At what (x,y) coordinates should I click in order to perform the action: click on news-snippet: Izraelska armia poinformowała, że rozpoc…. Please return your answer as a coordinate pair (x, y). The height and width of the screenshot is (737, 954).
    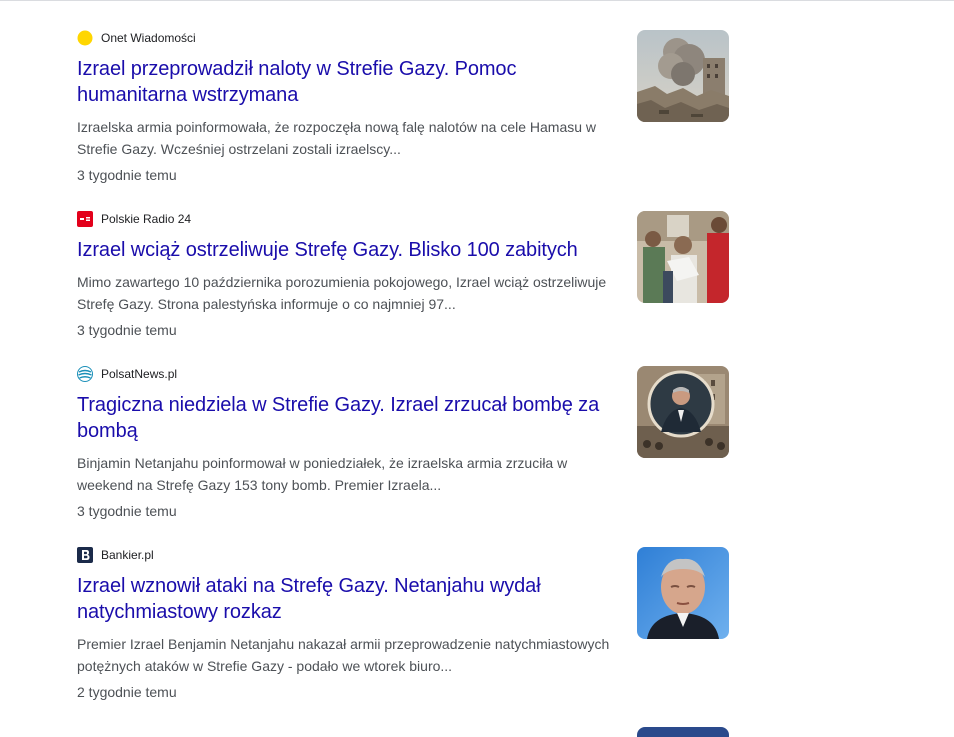
    Looking at the image, I should click on (337, 138).